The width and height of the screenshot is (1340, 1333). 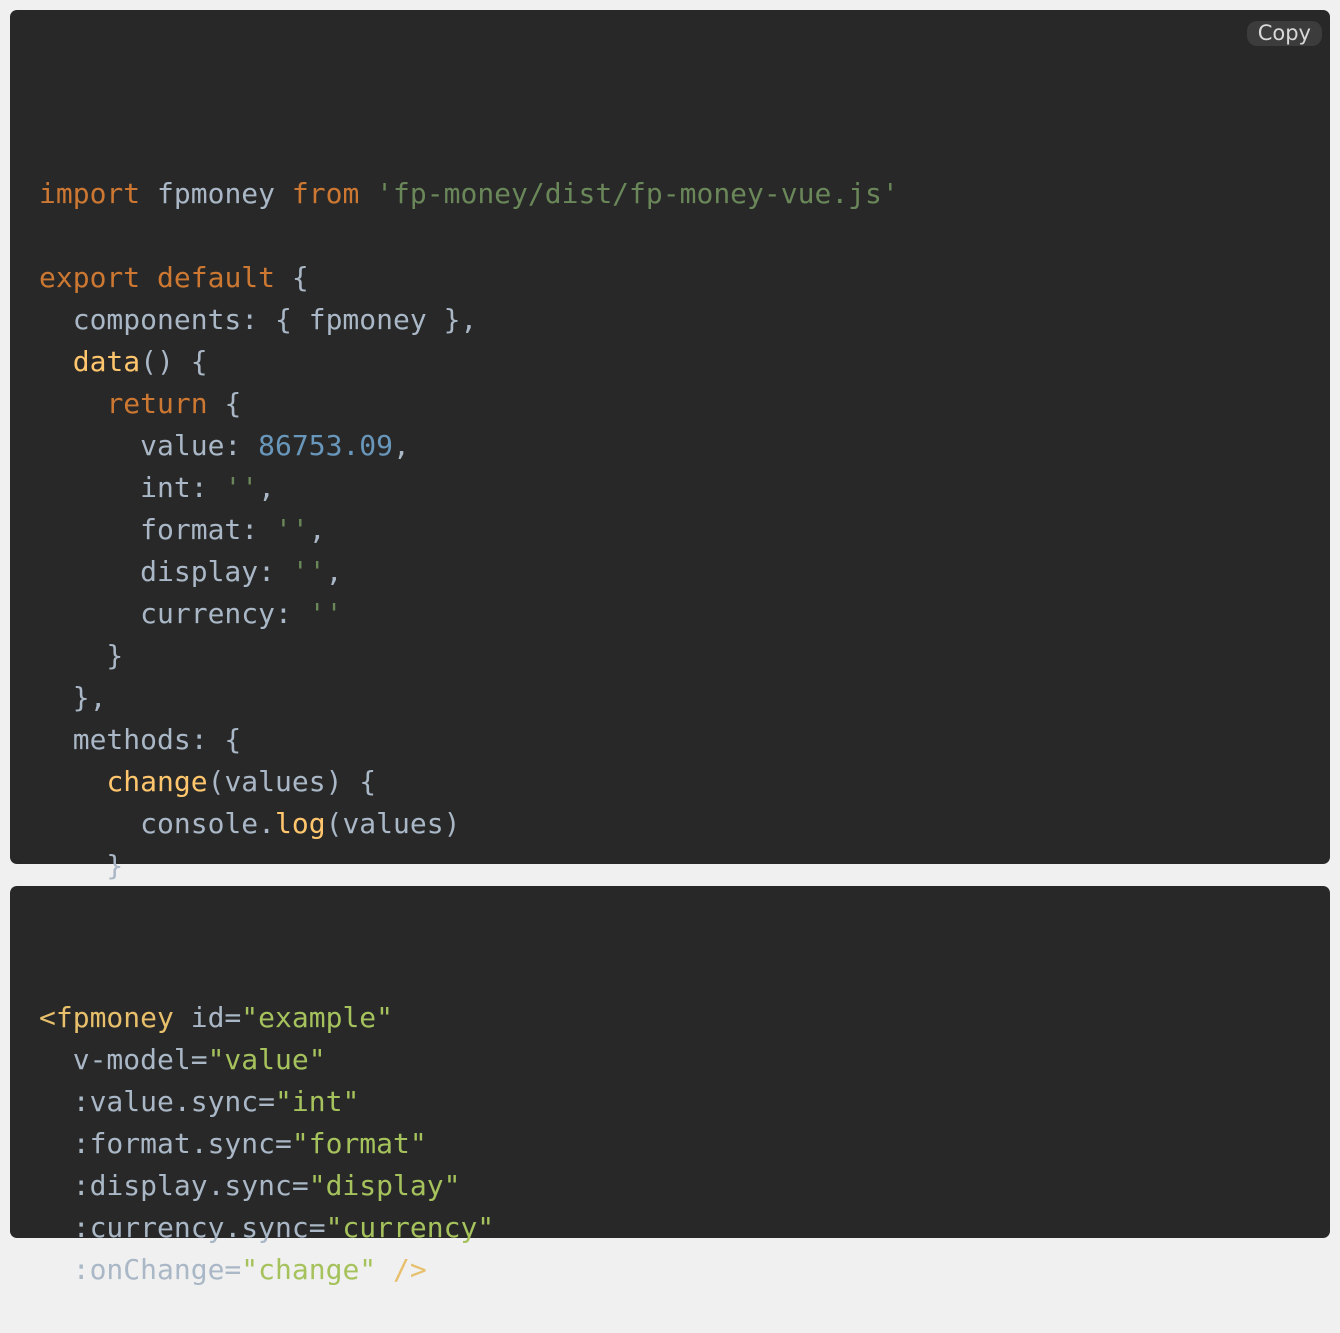 I want to click on code-token: (values), so click(x=393, y=823).